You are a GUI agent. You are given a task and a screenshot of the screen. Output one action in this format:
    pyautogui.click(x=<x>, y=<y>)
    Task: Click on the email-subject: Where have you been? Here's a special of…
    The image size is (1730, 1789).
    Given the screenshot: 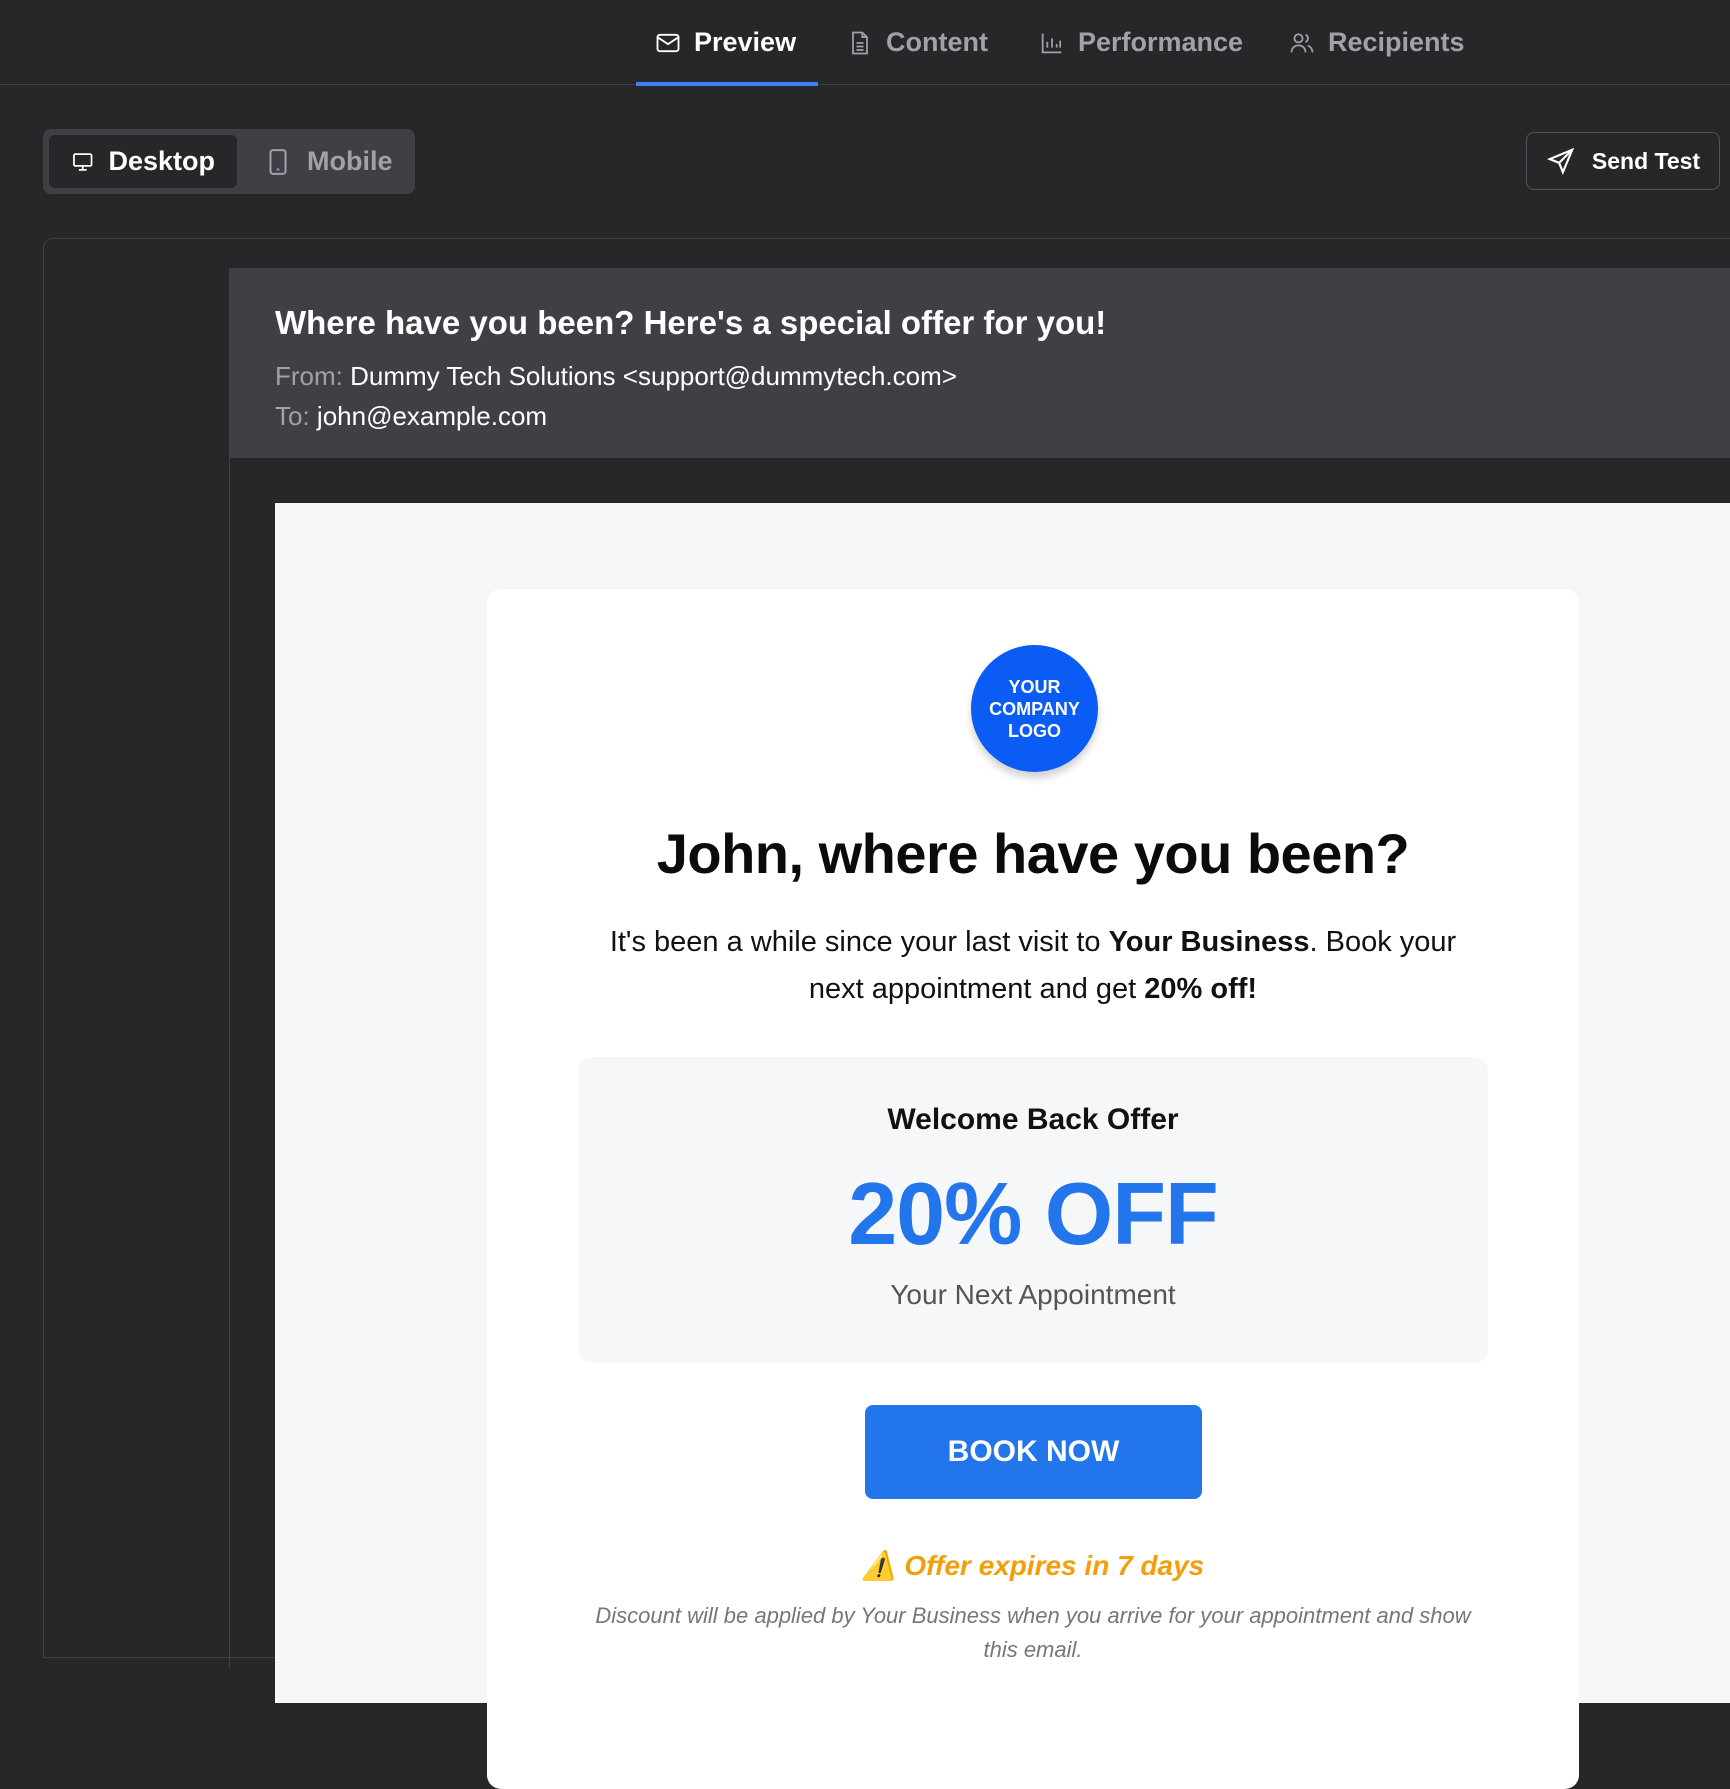 What is the action you would take?
    pyautogui.click(x=691, y=322)
    